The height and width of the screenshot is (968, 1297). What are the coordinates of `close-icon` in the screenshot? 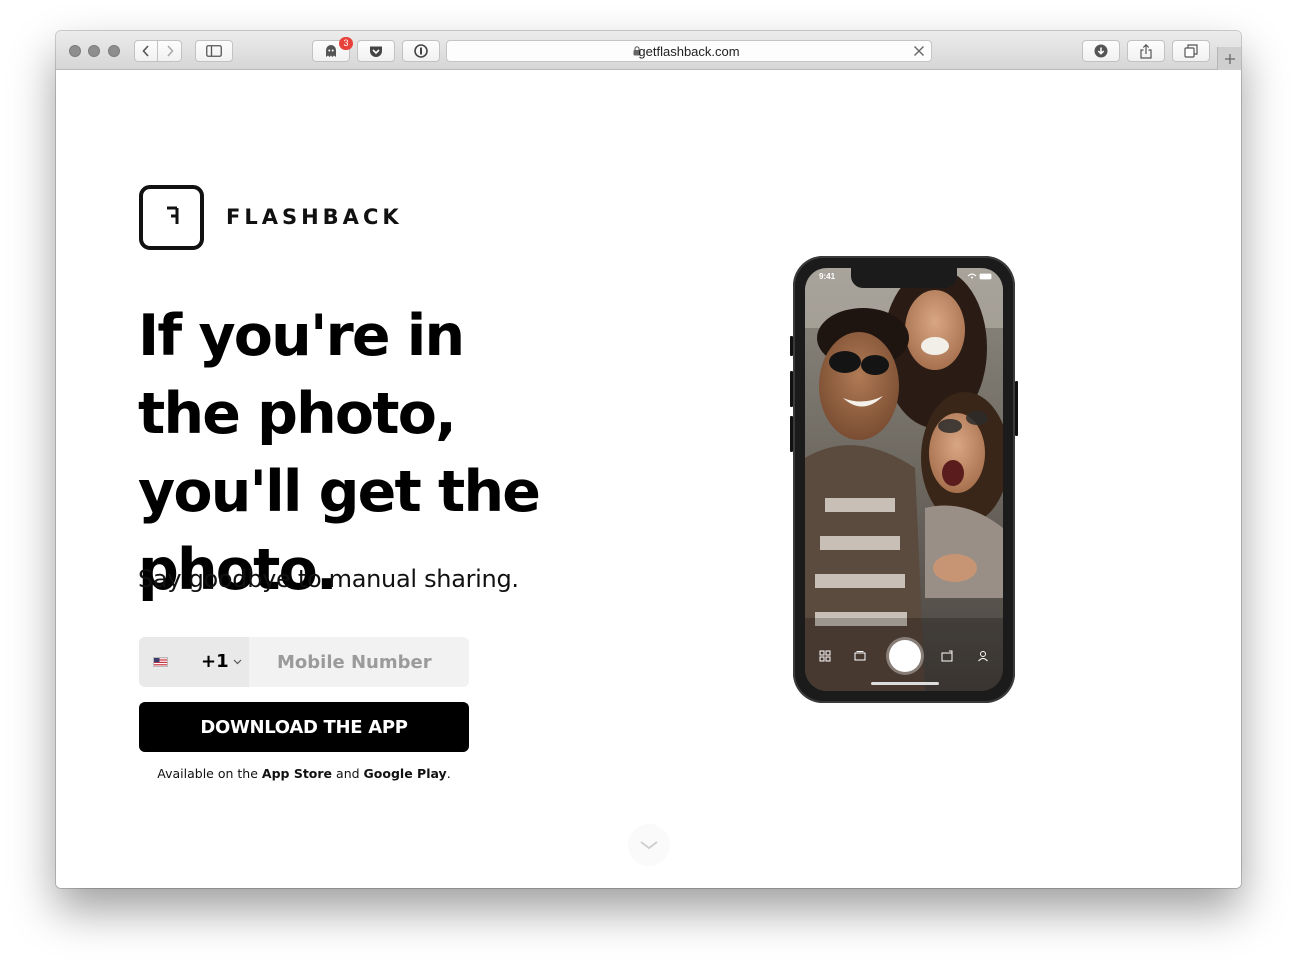 It's located at (919, 51).